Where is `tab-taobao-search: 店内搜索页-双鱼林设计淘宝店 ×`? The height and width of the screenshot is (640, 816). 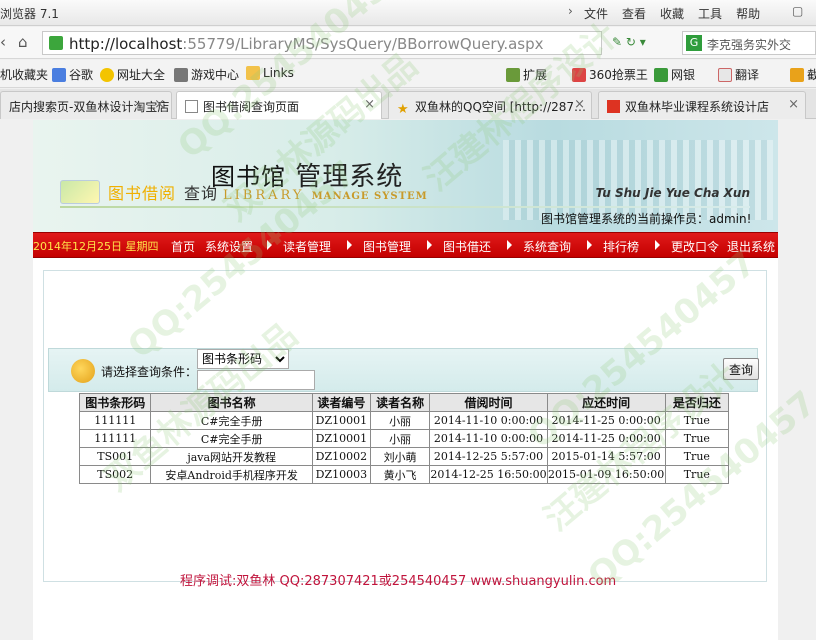
tab-taobao-search: 店内搜索页-双鱼林设计淘宝店 × is located at coordinates (86, 105).